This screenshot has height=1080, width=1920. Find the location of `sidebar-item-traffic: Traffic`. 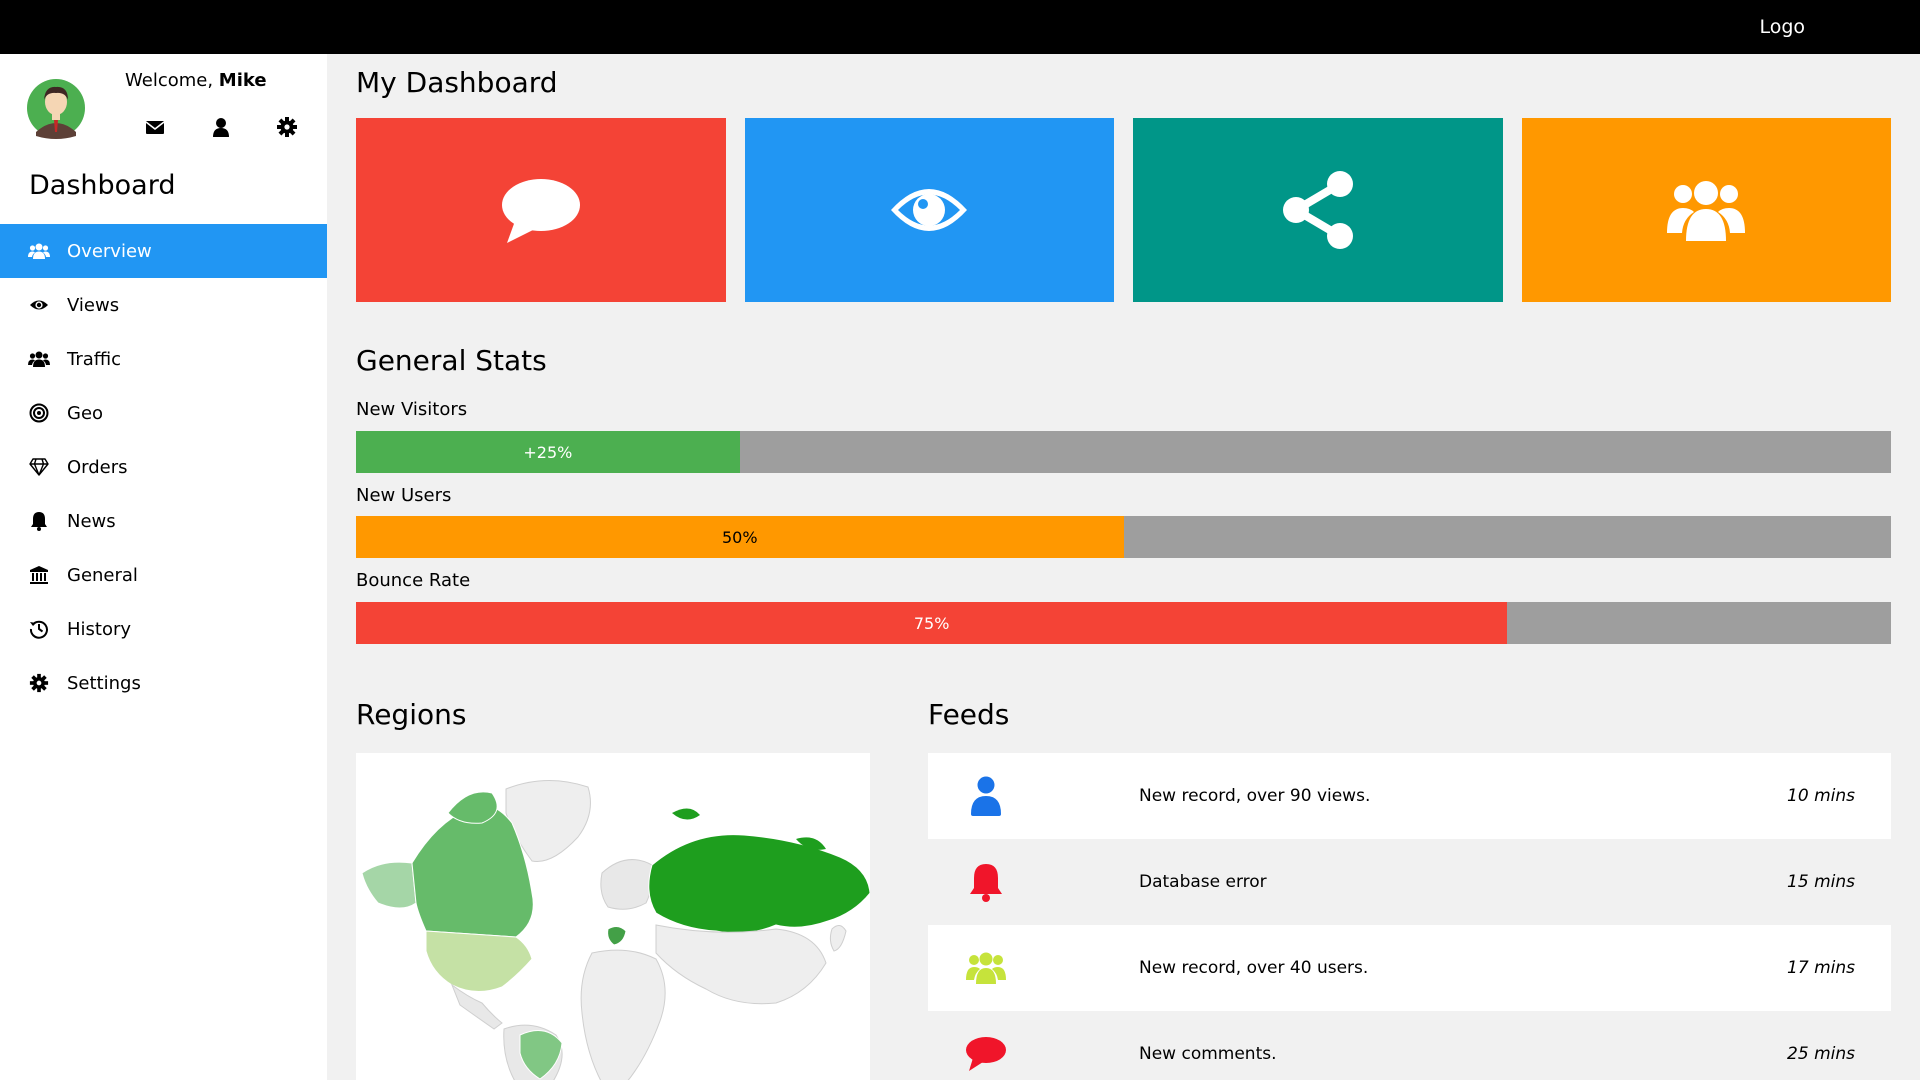

sidebar-item-traffic: Traffic is located at coordinates (163, 359).